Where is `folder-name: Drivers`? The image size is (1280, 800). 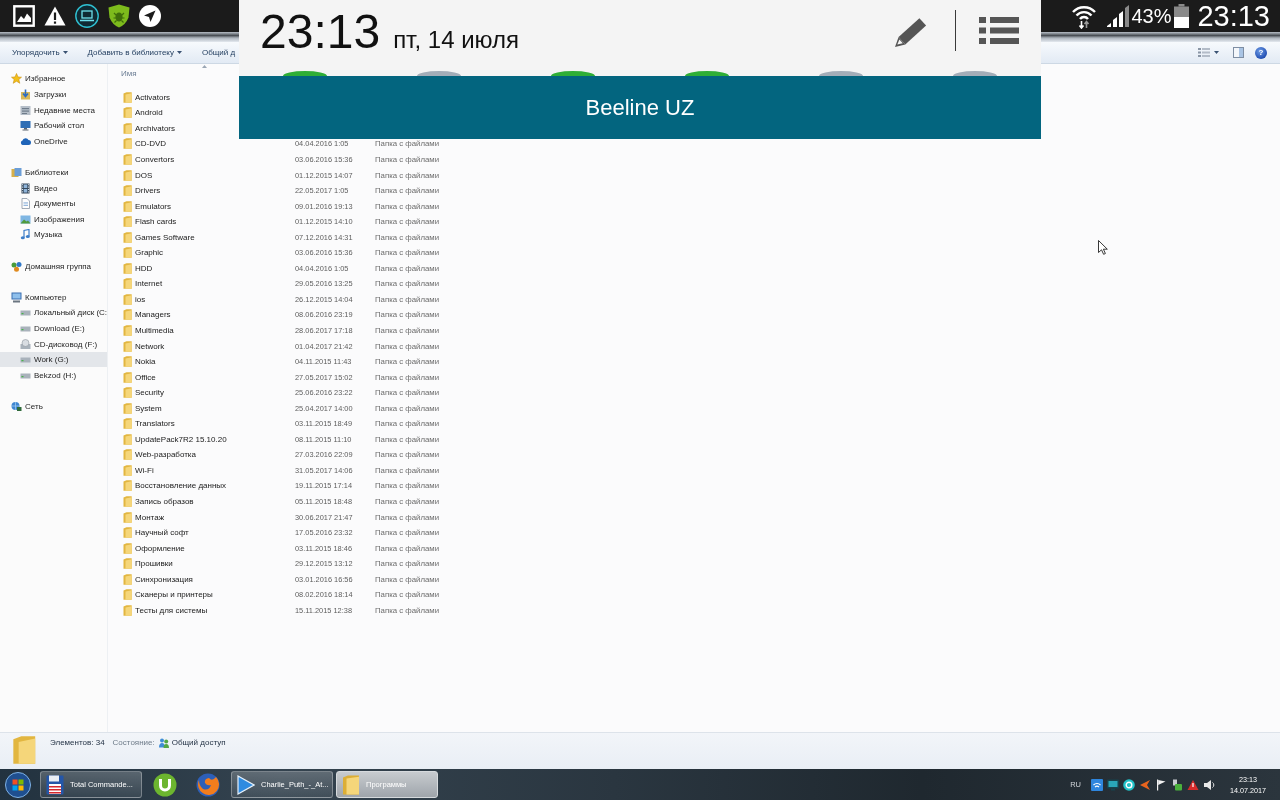 folder-name: Drivers is located at coordinates (148, 191).